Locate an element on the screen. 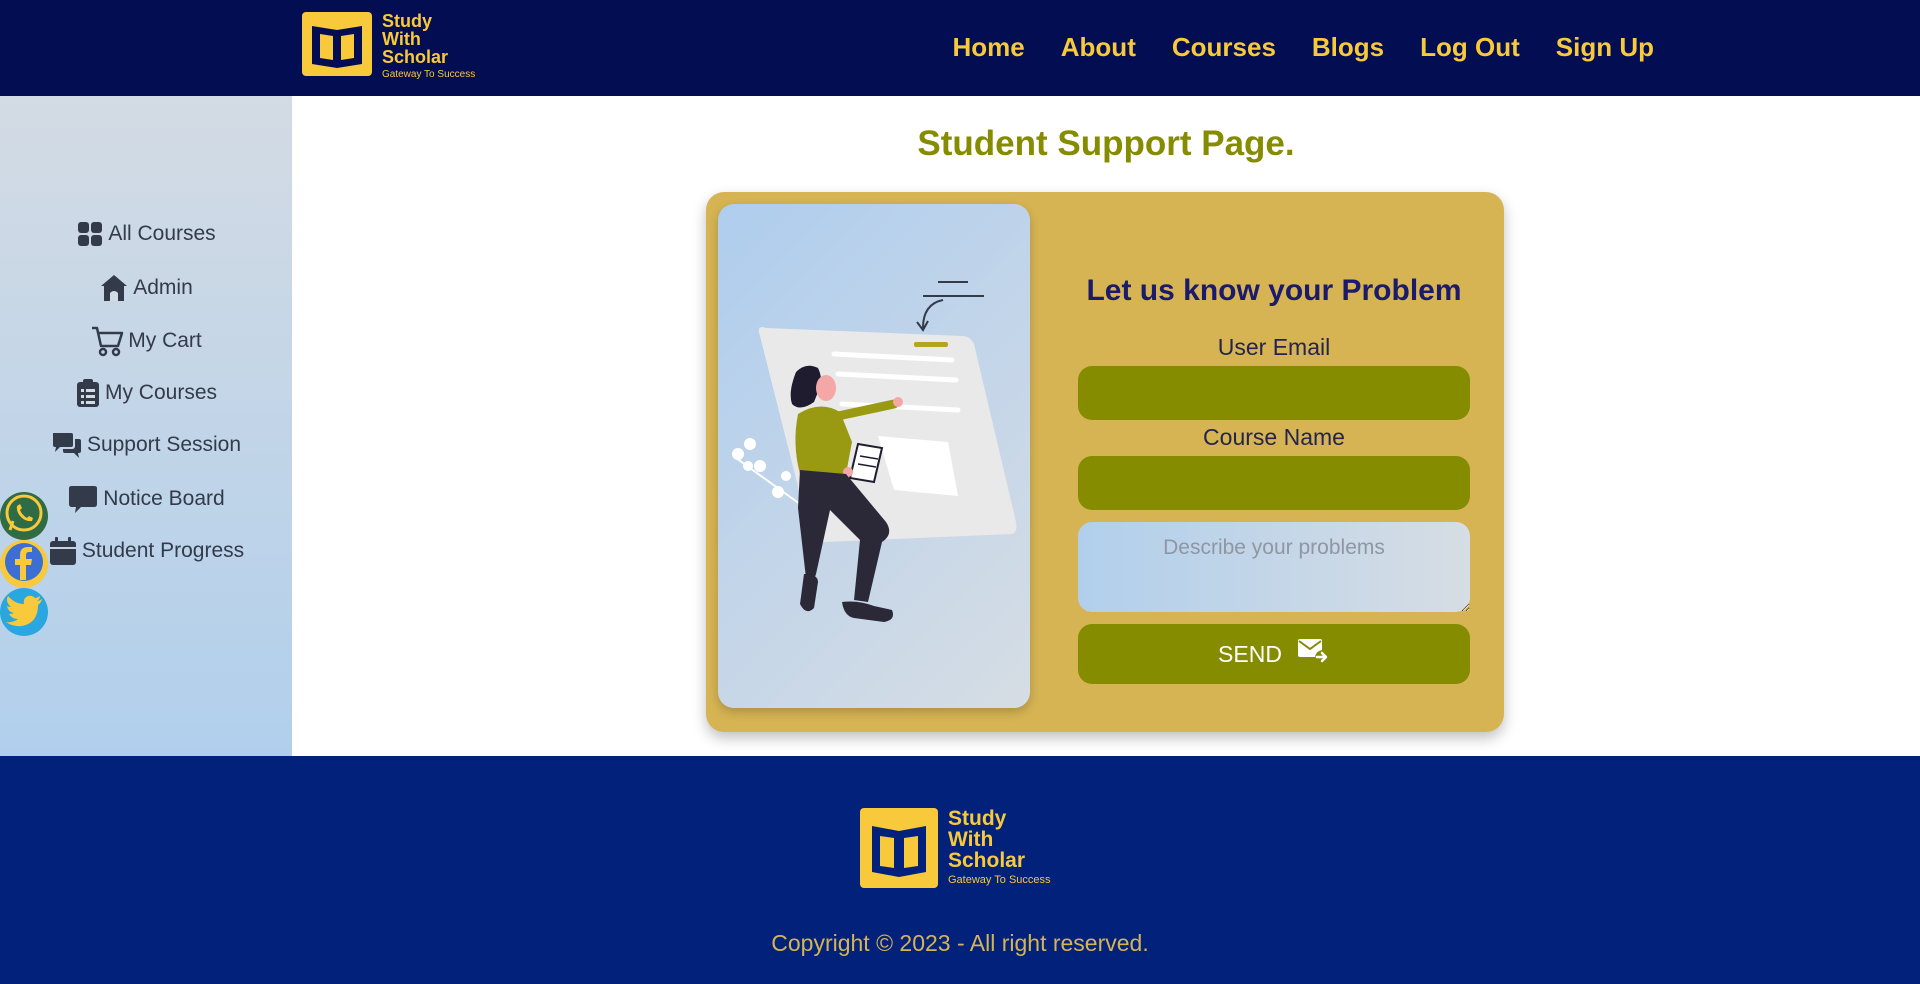 The width and height of the screenshot is (1920, 984). footer-brand-name-line1: Study is located at coordinates (977, 818).